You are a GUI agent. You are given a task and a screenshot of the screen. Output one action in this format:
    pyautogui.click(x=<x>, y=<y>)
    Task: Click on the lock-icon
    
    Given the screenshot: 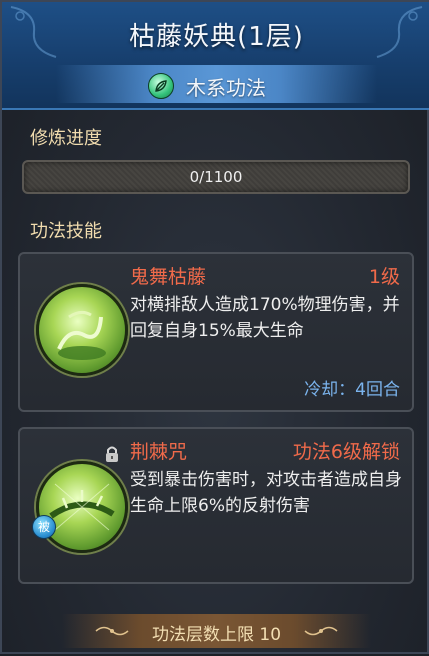 What is the action you would take?
    pyautogui.click(x=112, y=454)
    